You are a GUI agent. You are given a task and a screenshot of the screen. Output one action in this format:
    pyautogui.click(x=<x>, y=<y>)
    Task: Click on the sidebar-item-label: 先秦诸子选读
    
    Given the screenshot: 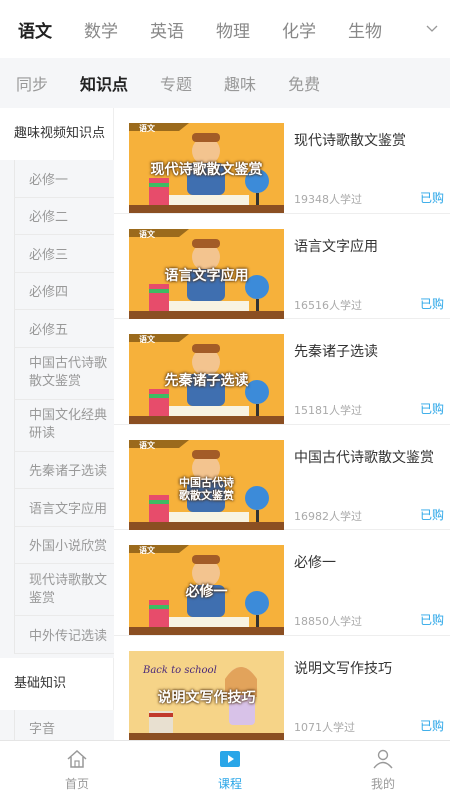 What is the action you would take?
    pyautogui.click(x=68, y=472)
    